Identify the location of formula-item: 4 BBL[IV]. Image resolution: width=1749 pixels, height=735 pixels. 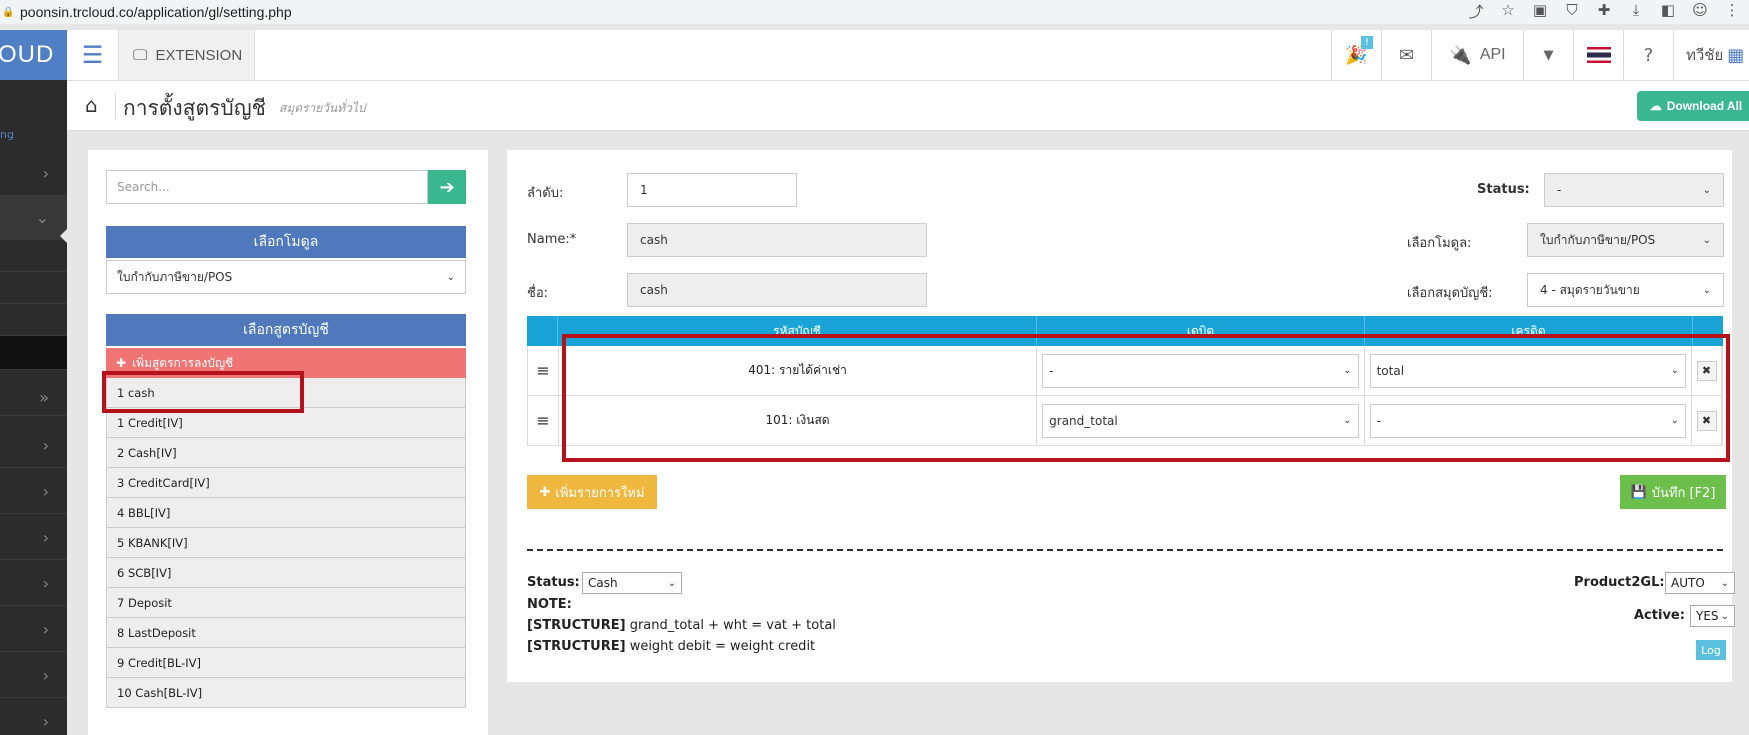
(286, 513).